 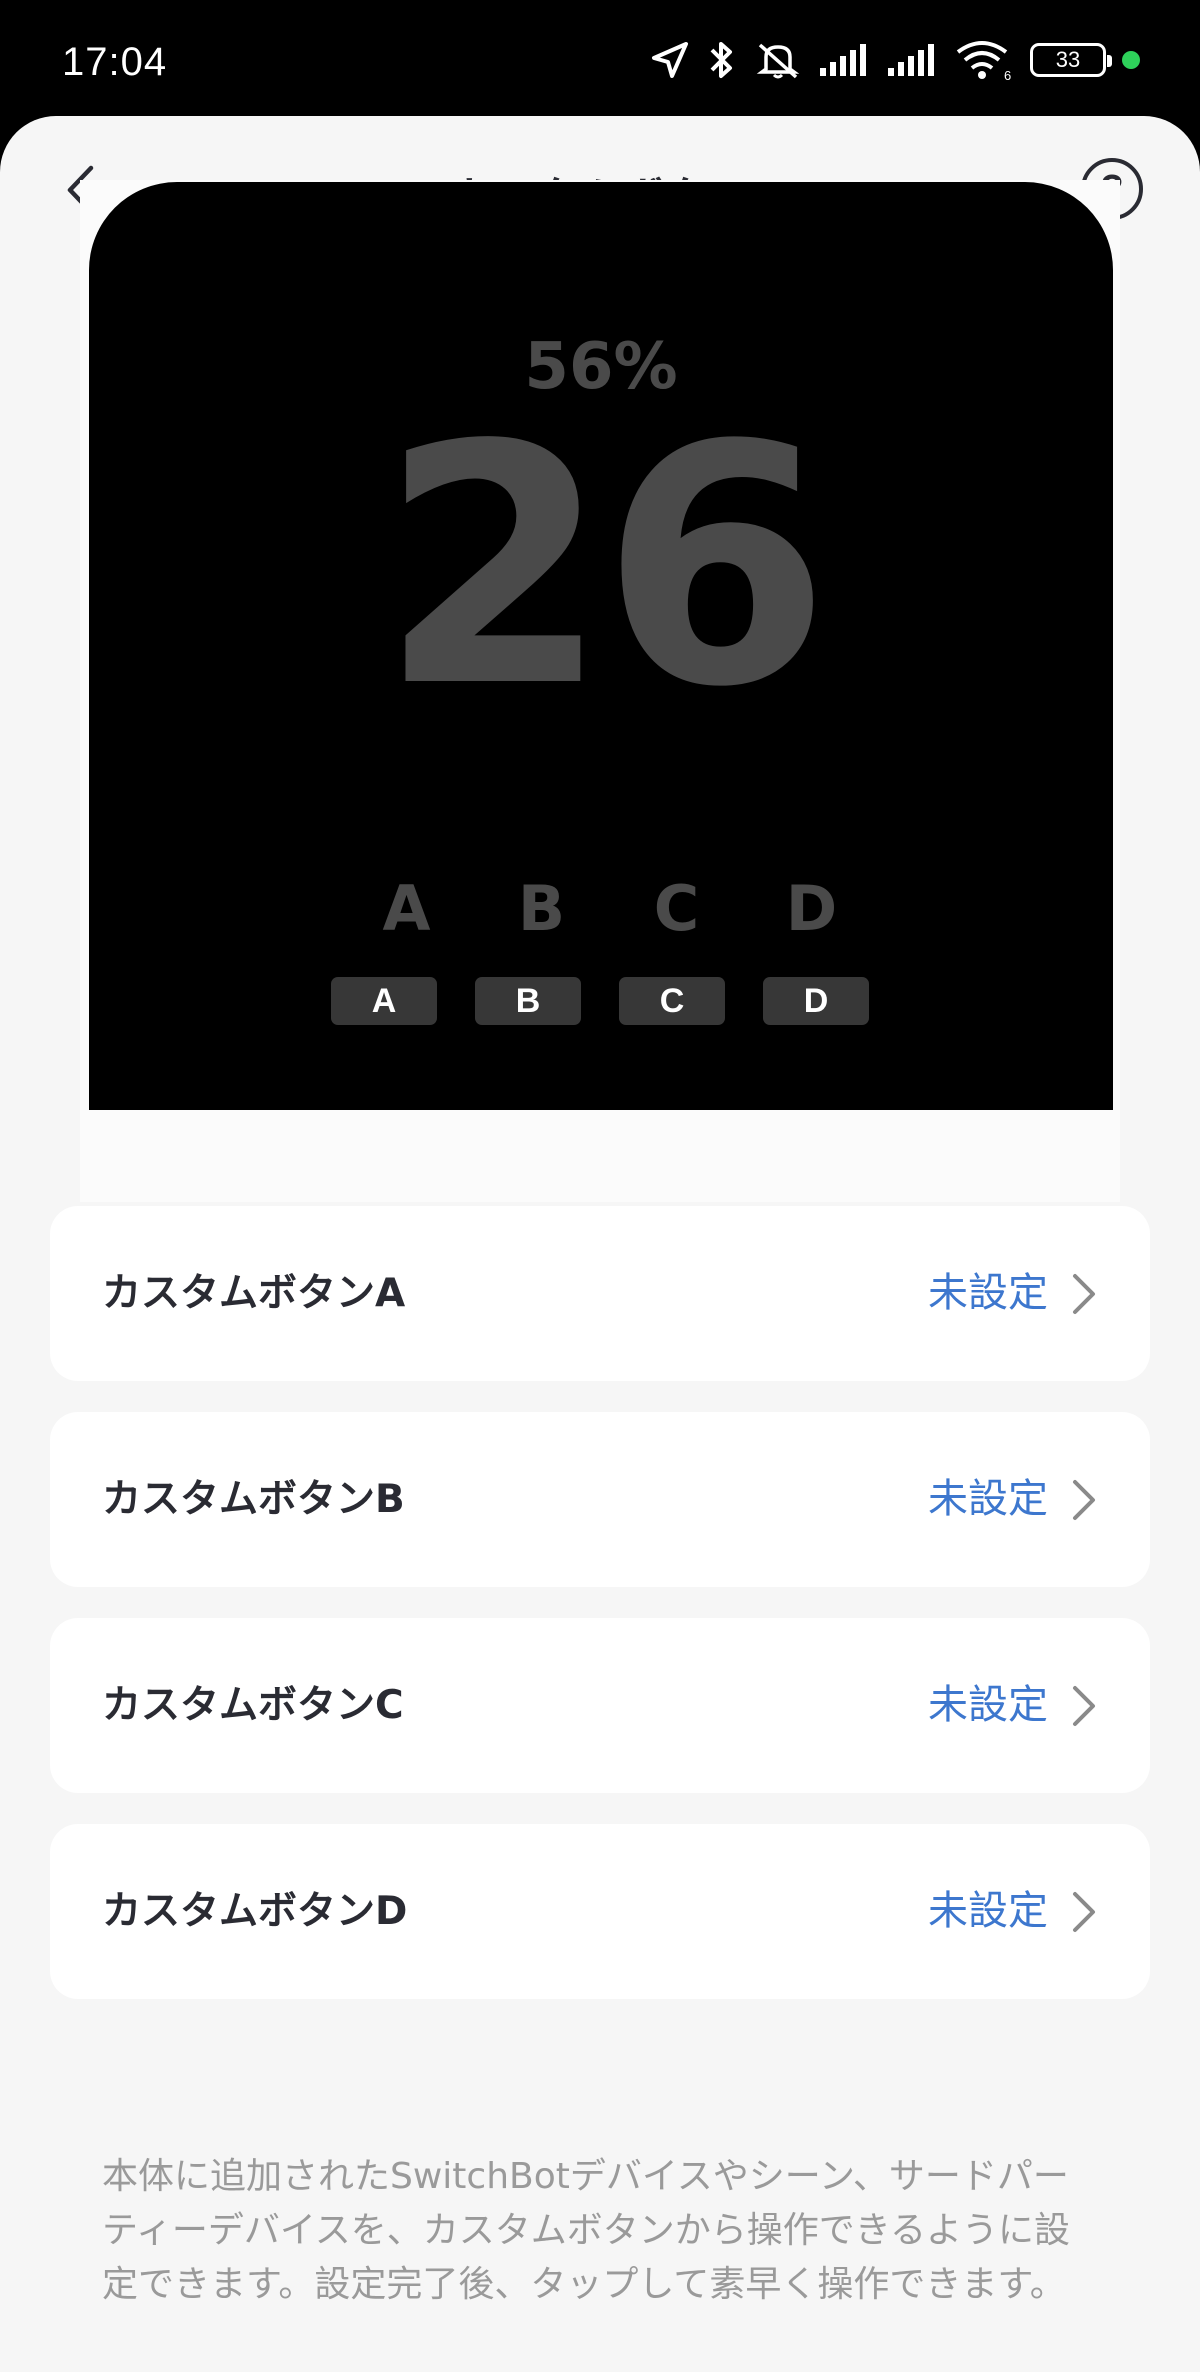 What do you see at coordinates (609, 908) in the screenshot?
I see `screen-letters: A B C D` at bounding box center [609, 908].